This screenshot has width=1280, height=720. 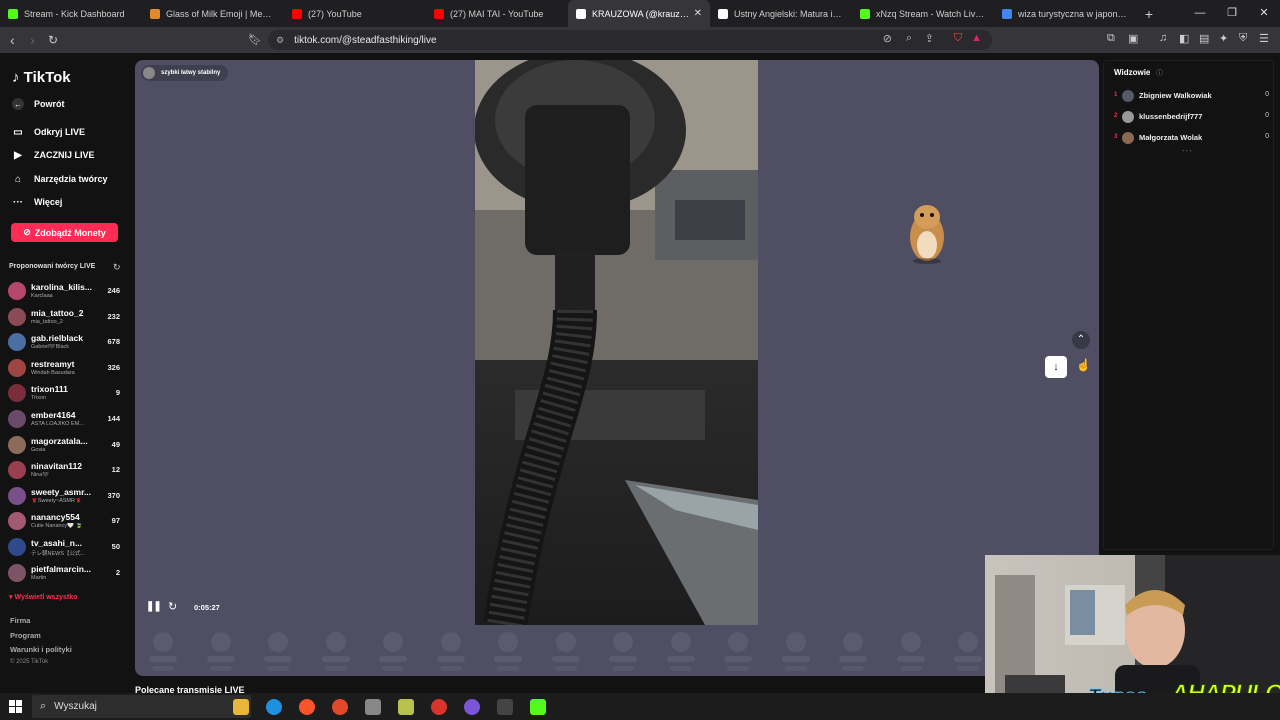 I want to click on close-tab-icon: ✕, so click(x=698, y=13).